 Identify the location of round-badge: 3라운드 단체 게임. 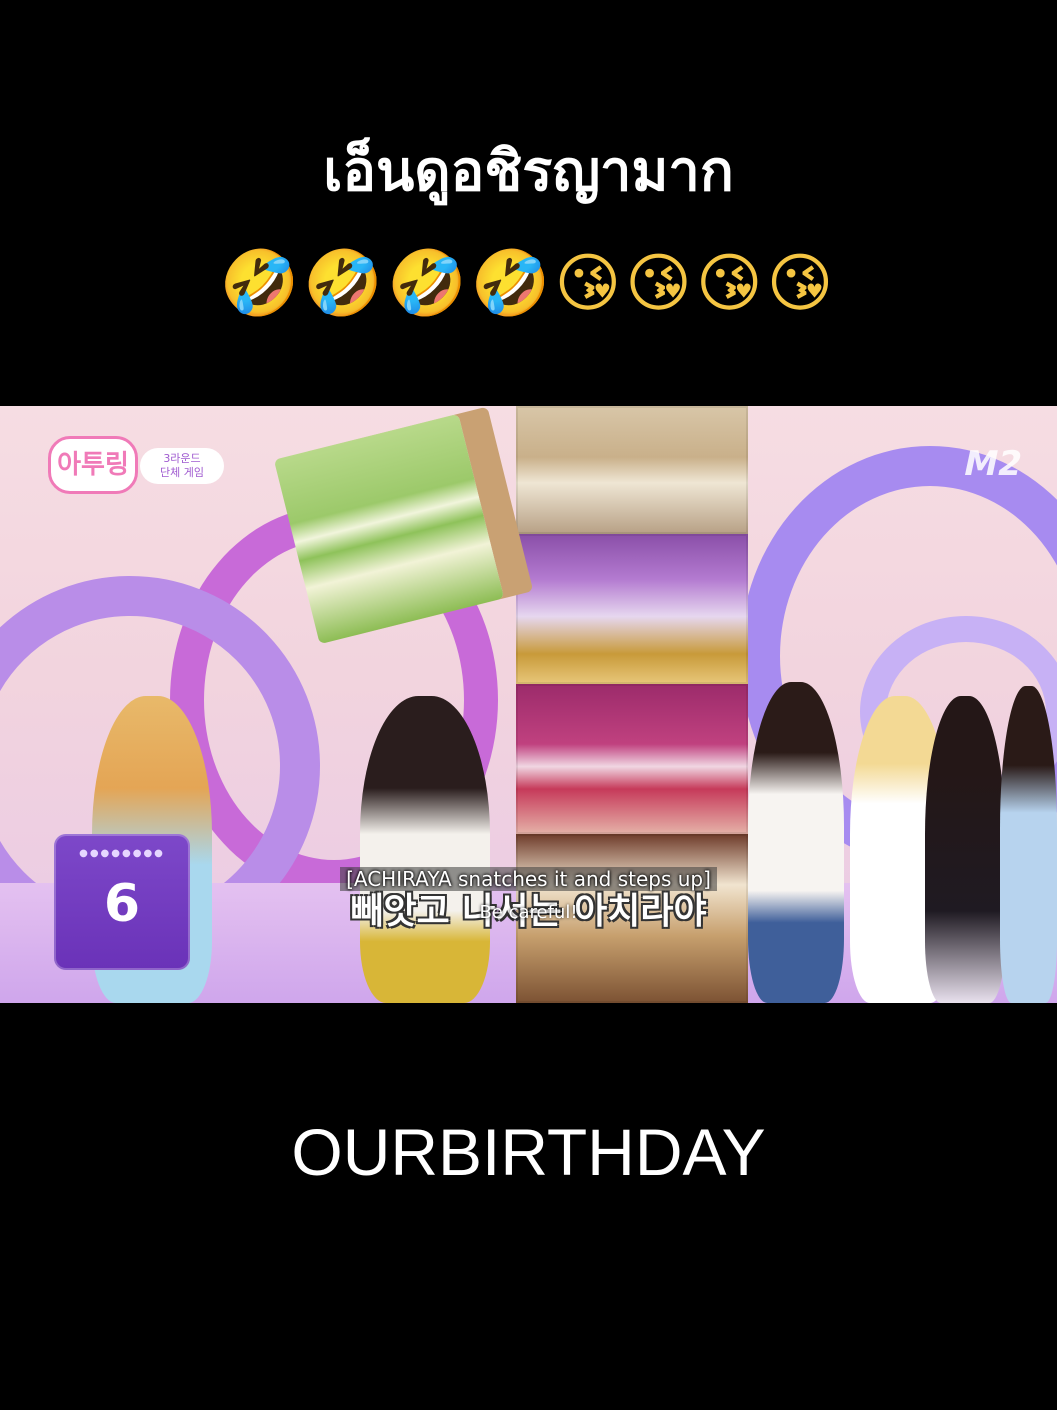
(182, 466).